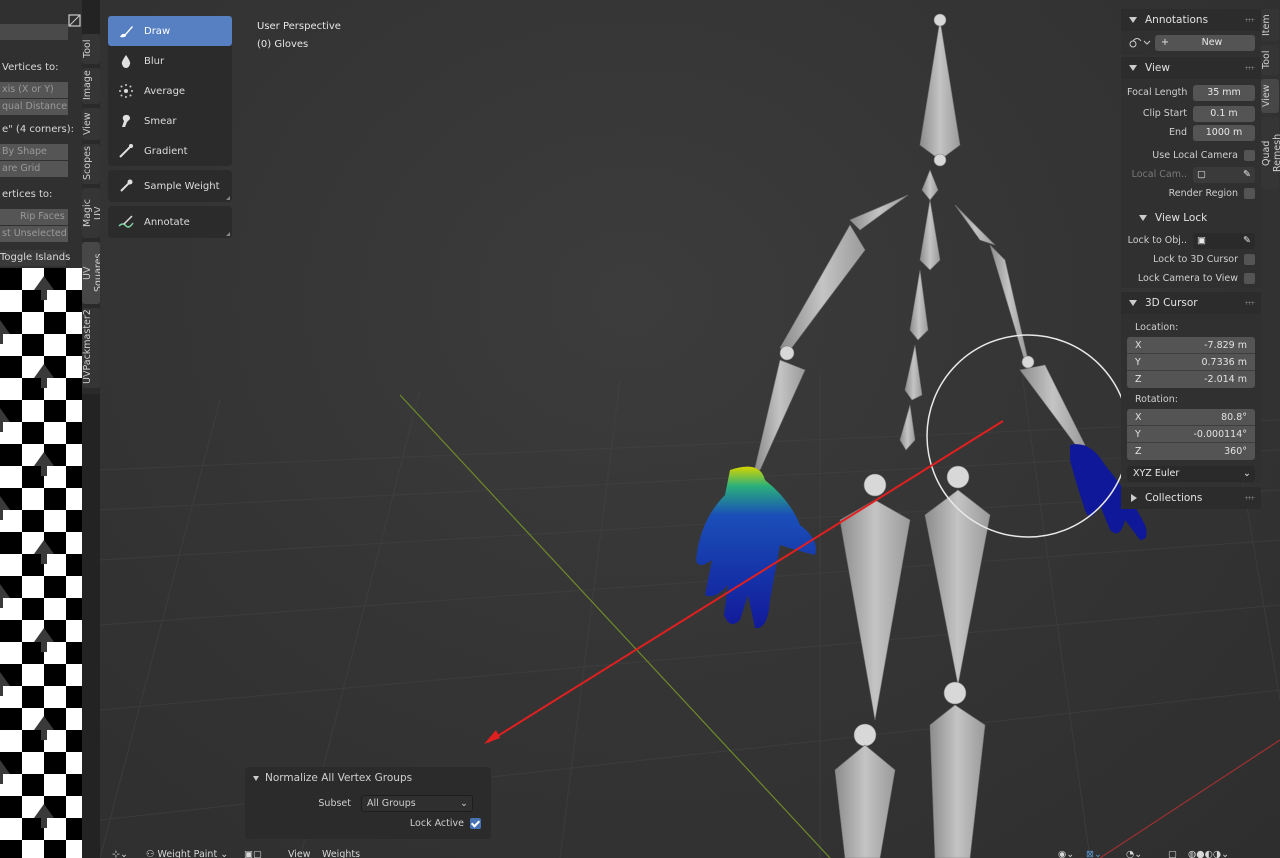  What do you see at coordinates (1224, 92) in the screenshot?
I see `focal-length-field: 35 mm` at bounding box center [1224, 92].